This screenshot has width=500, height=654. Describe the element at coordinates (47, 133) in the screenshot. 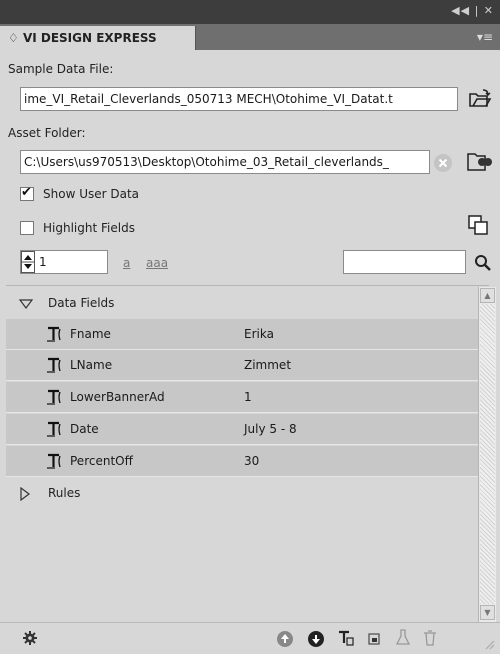

I see `asset-folder-label: Asset Folder:` at that location.